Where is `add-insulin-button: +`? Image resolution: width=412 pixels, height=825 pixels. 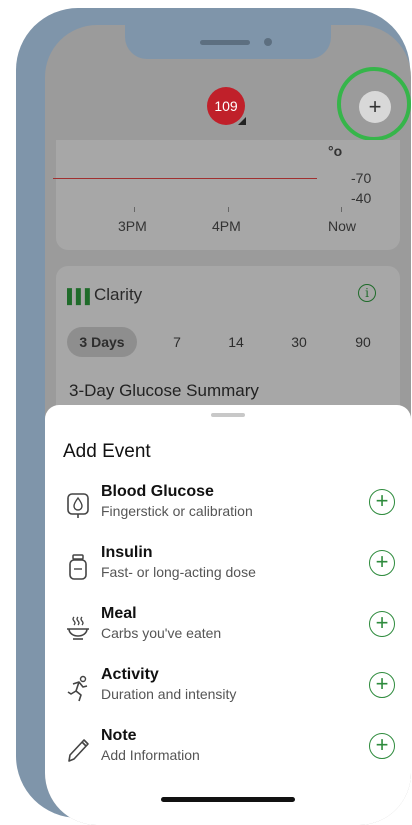
add-insulin-button: + is located at coordinates (382, 563).